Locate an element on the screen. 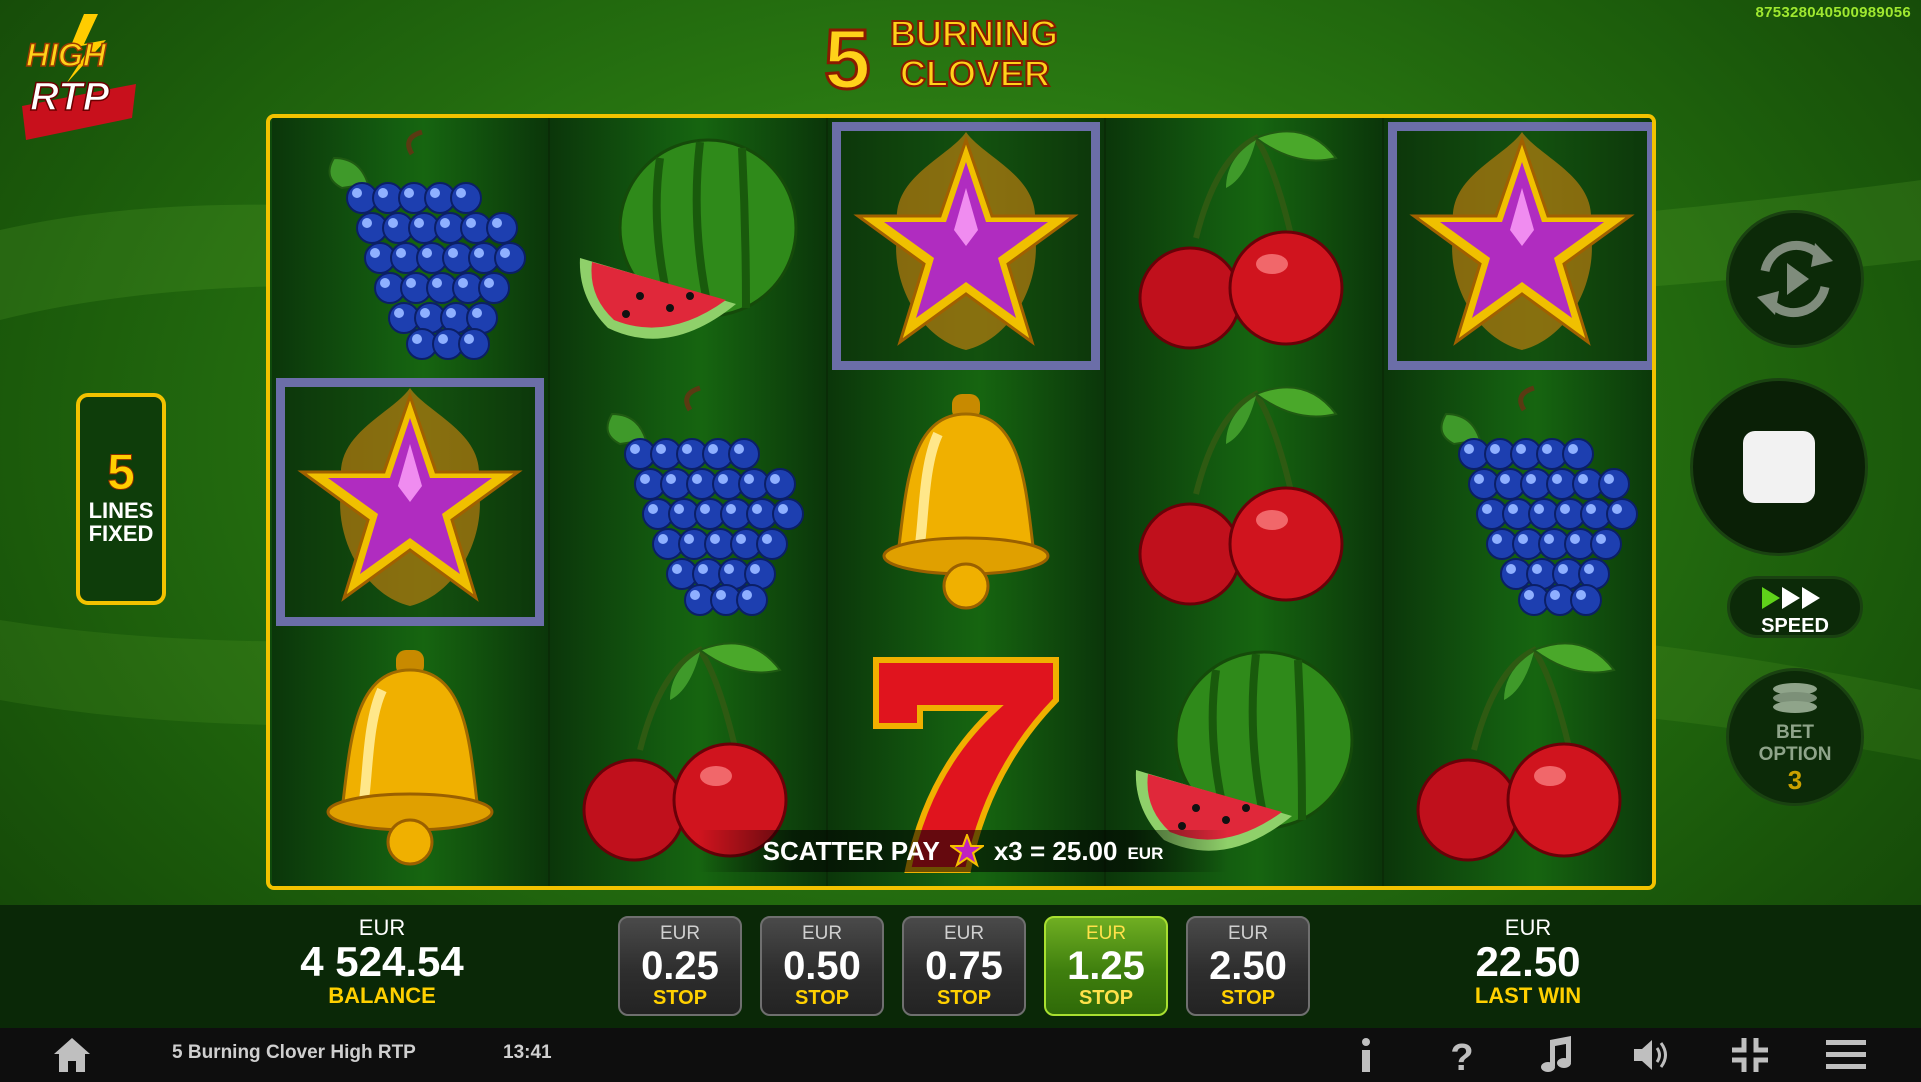  lines-count: 5 is located at coordinates (121, 472).